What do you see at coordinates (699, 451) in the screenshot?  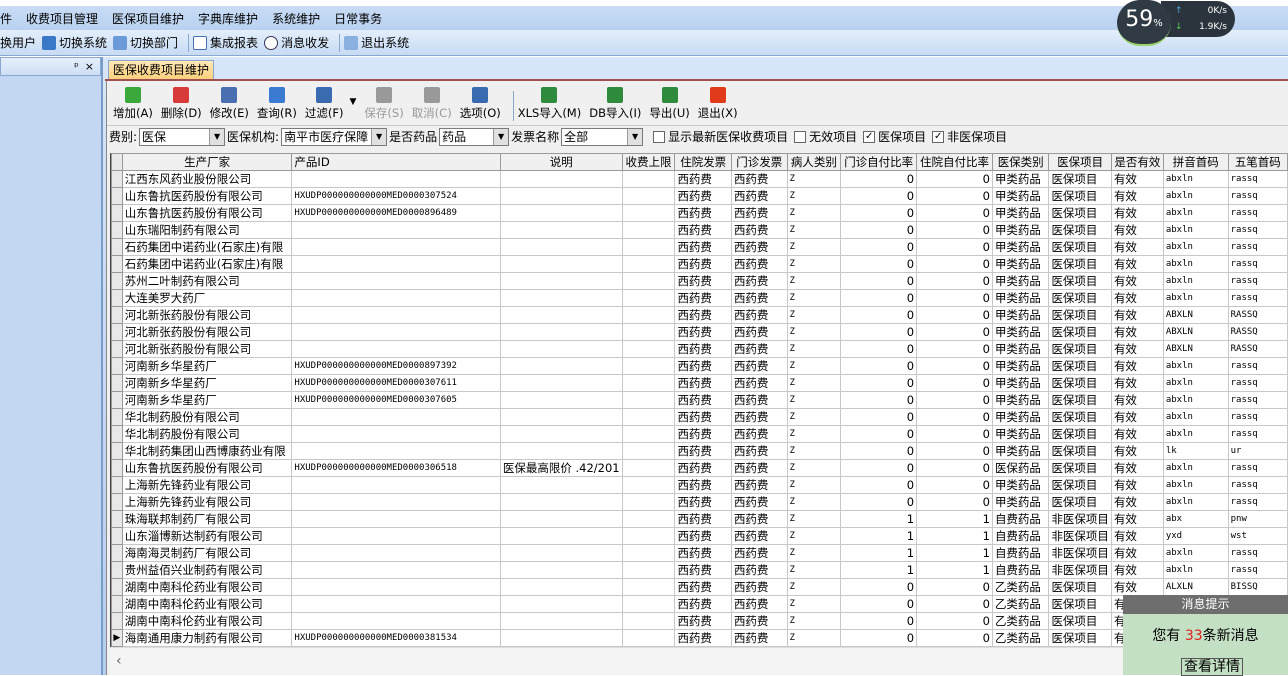 I see `table-row: 华北制药集团山西博康药业有限 西药费 西药费 Z 0 0 甲类药品 医保项目 有效 lk ur` at bounding box center [699, 451].